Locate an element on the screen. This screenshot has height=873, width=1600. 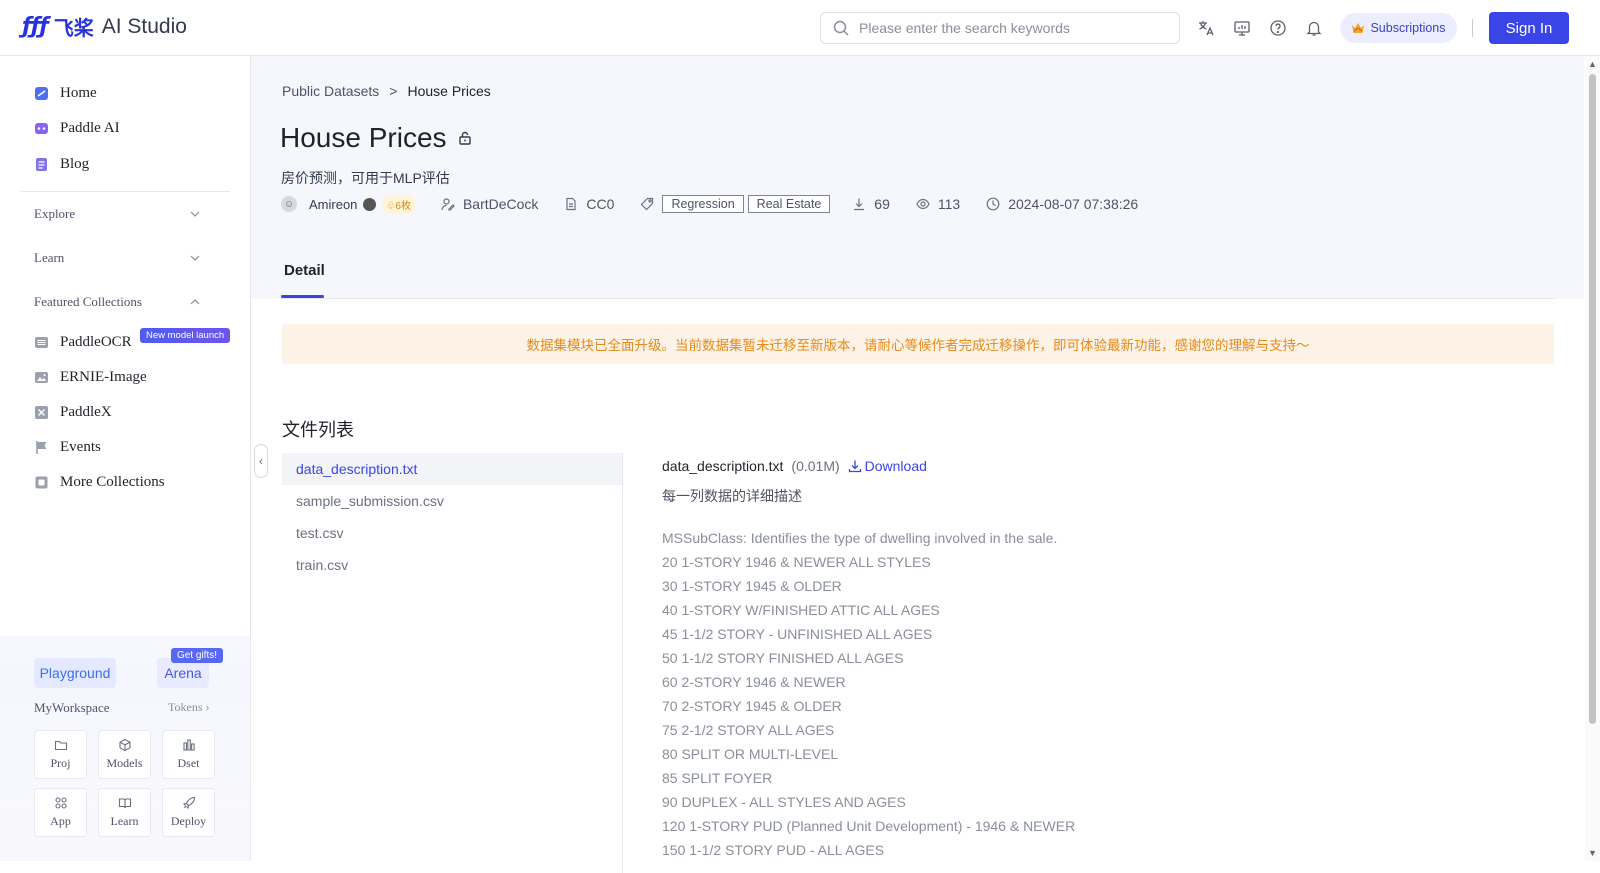
preview-filename: data_description.txt is located at coordinates (723, 466).